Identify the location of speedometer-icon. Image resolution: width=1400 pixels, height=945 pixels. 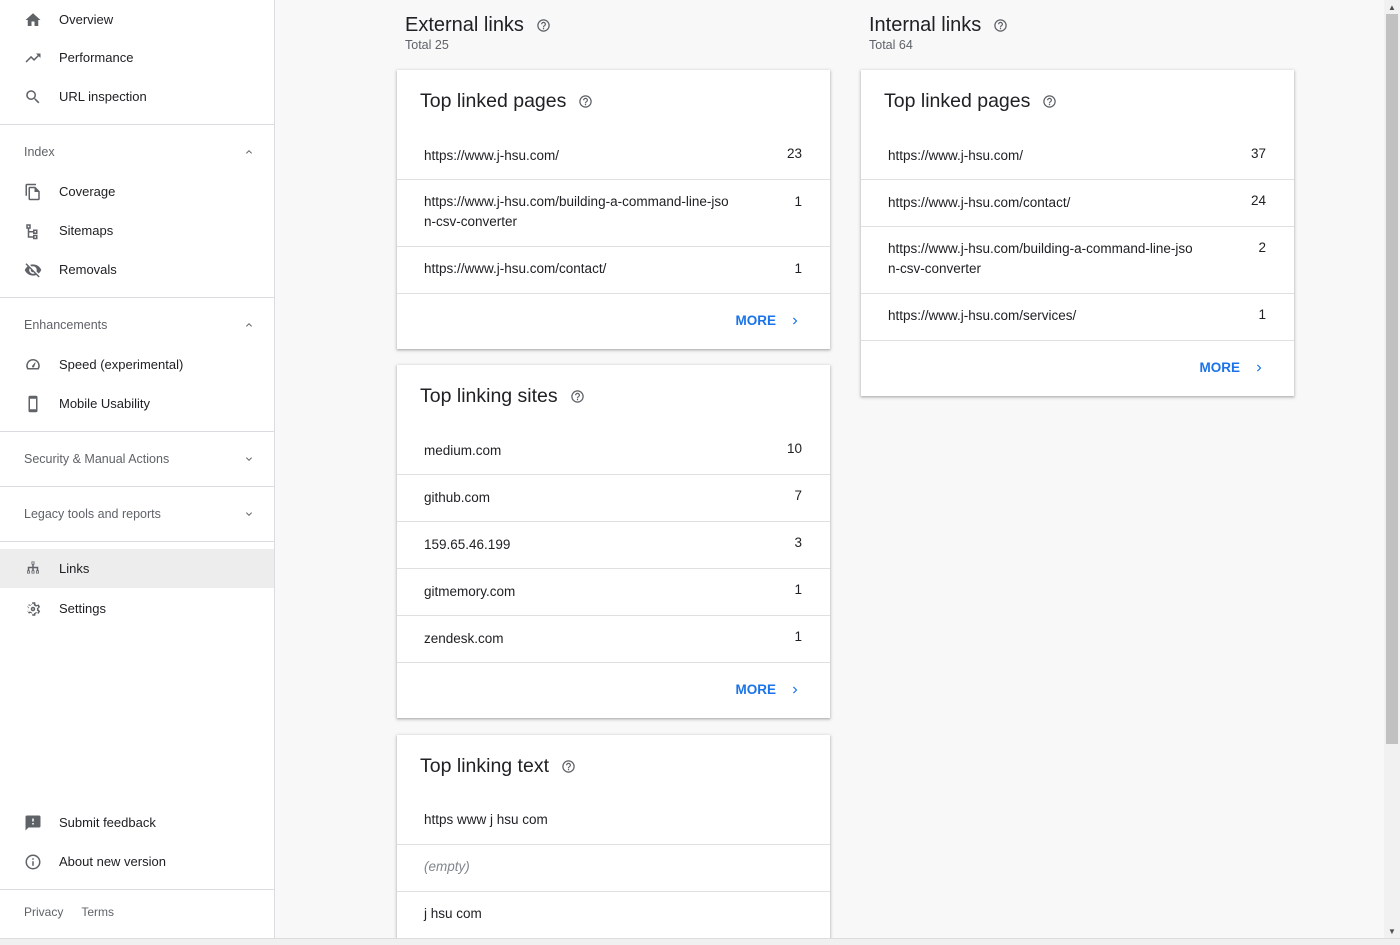
(33, 365).